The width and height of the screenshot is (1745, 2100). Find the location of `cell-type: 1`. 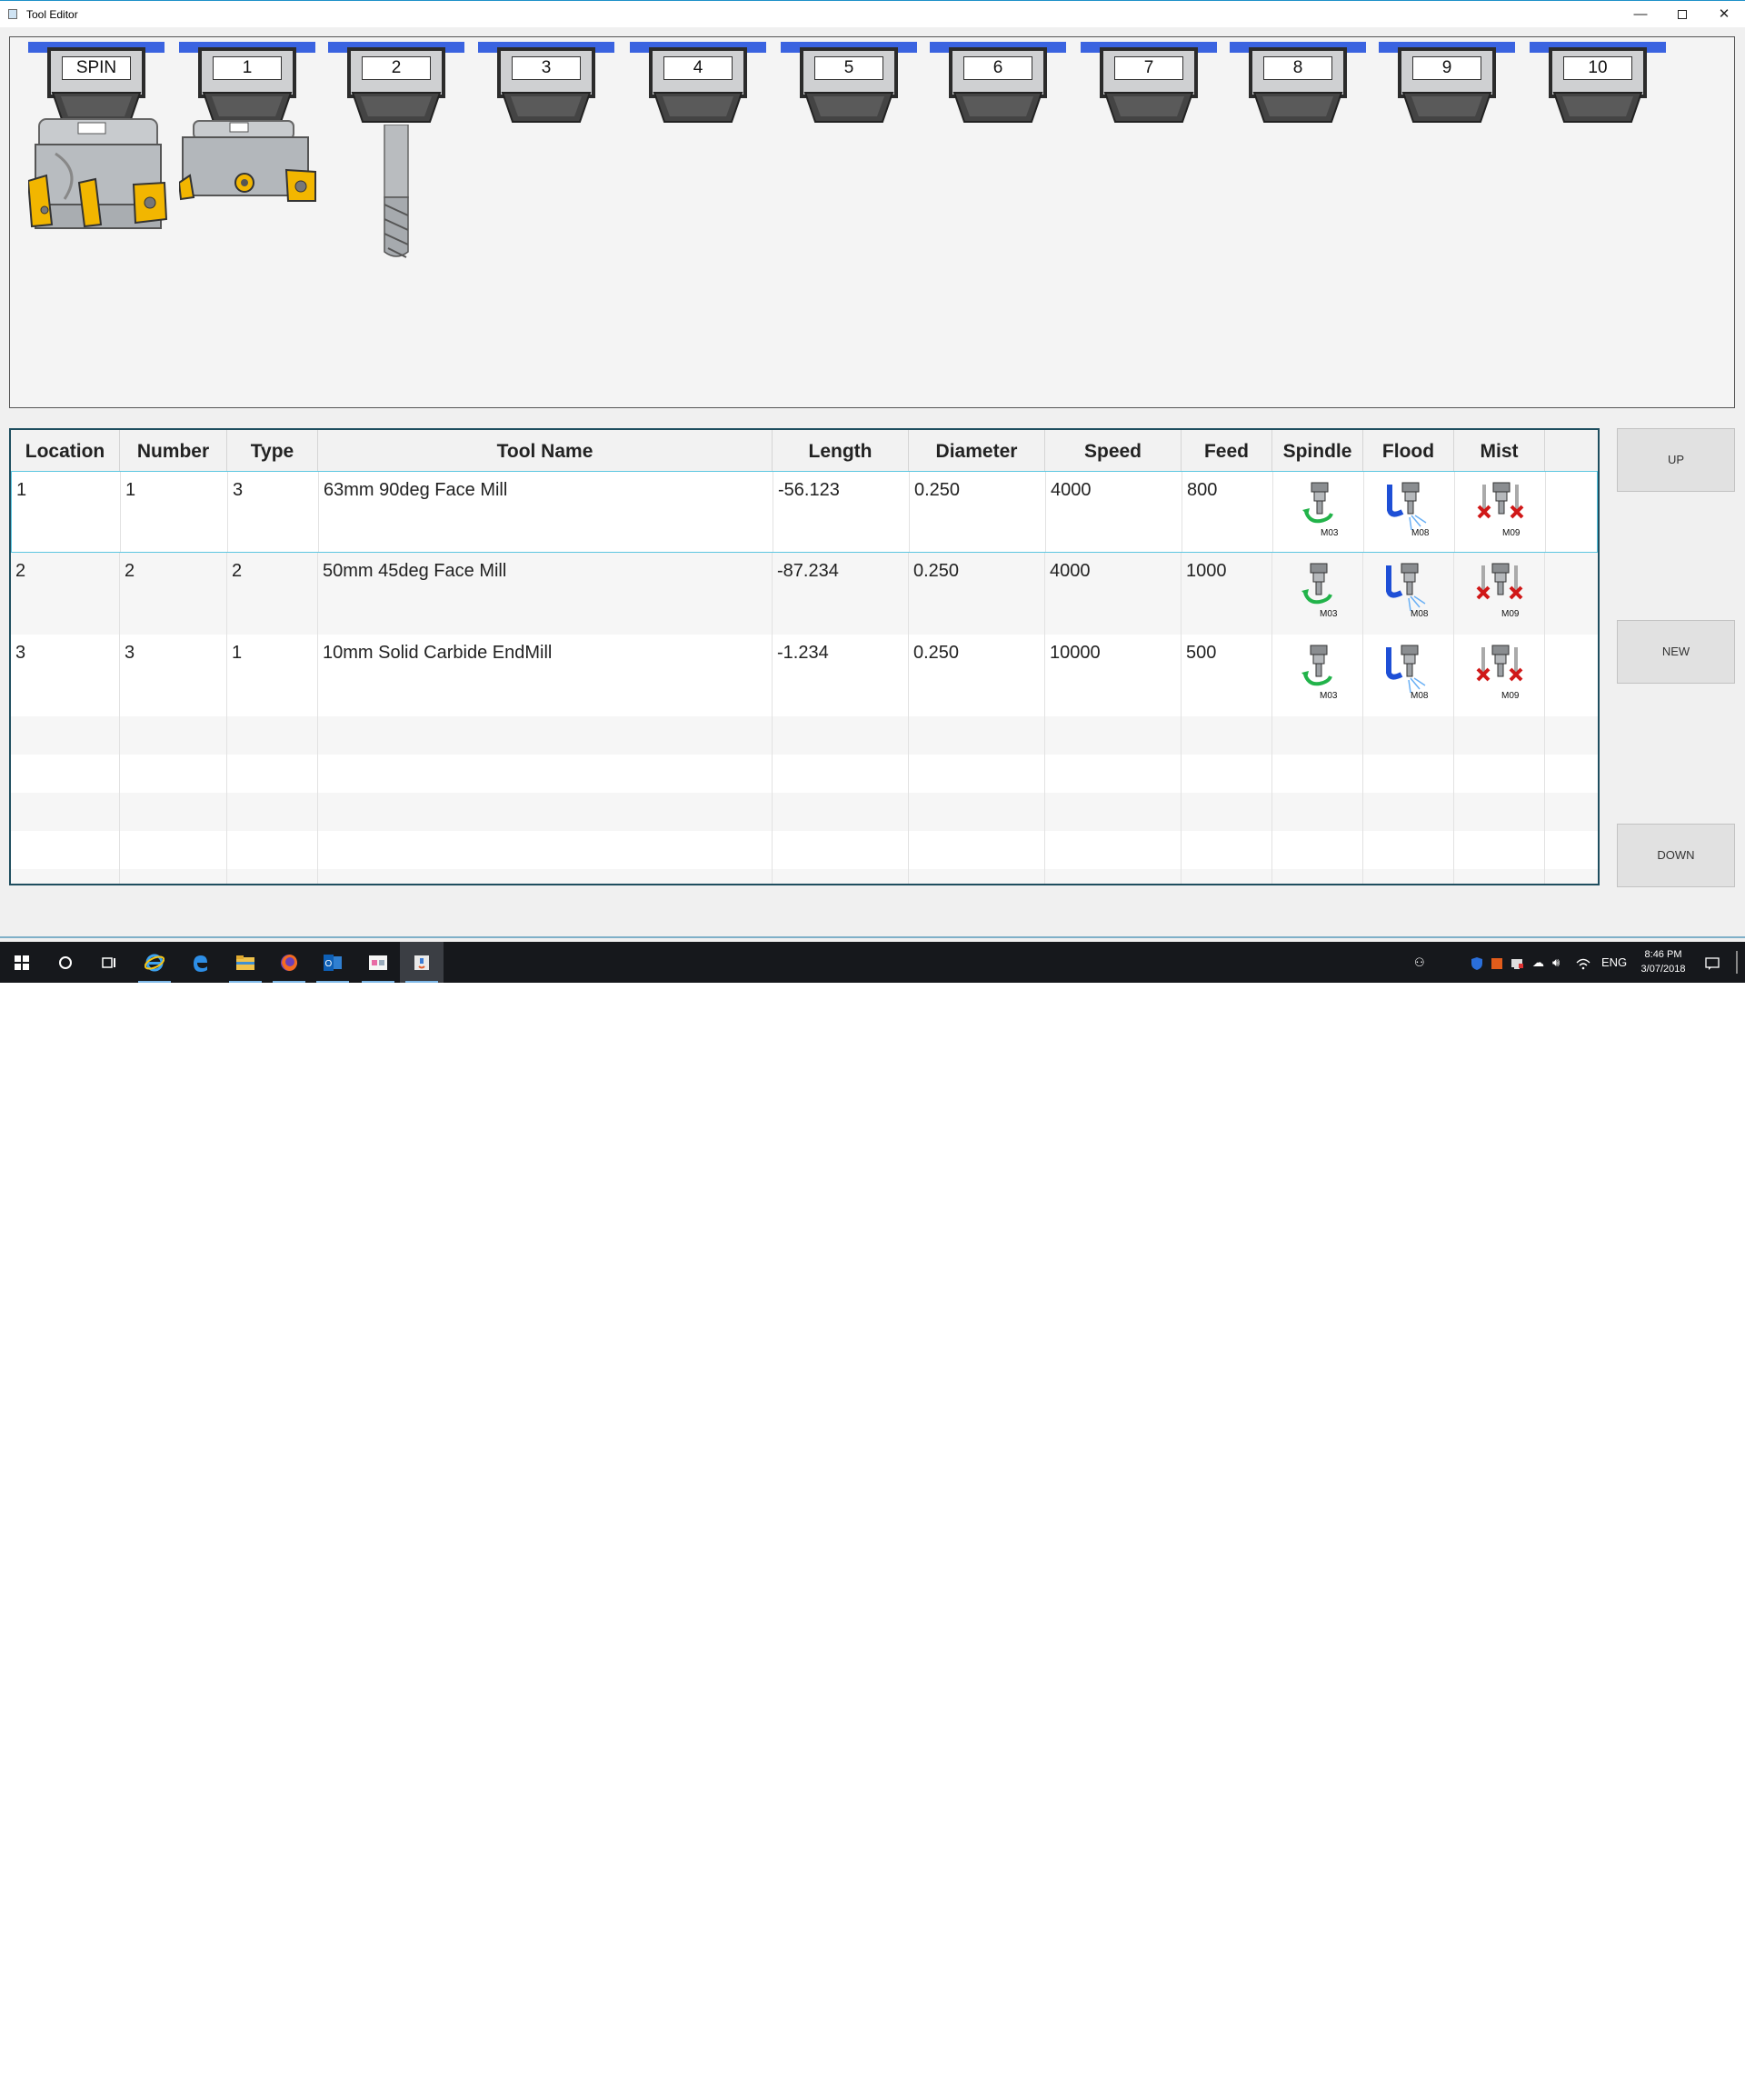

cell-type: 1 is located at coordinates (272, 675).